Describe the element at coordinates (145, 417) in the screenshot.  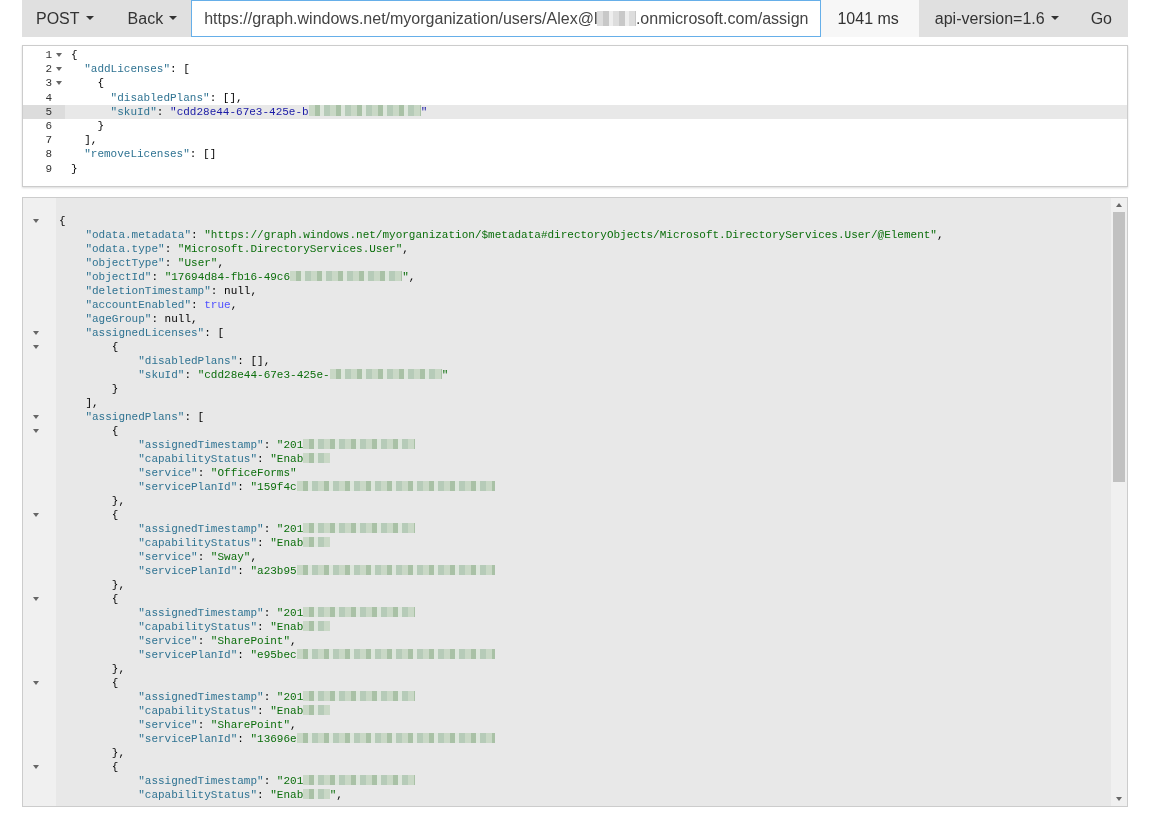
I see `code-line: "assignedPlans": [` at that location.